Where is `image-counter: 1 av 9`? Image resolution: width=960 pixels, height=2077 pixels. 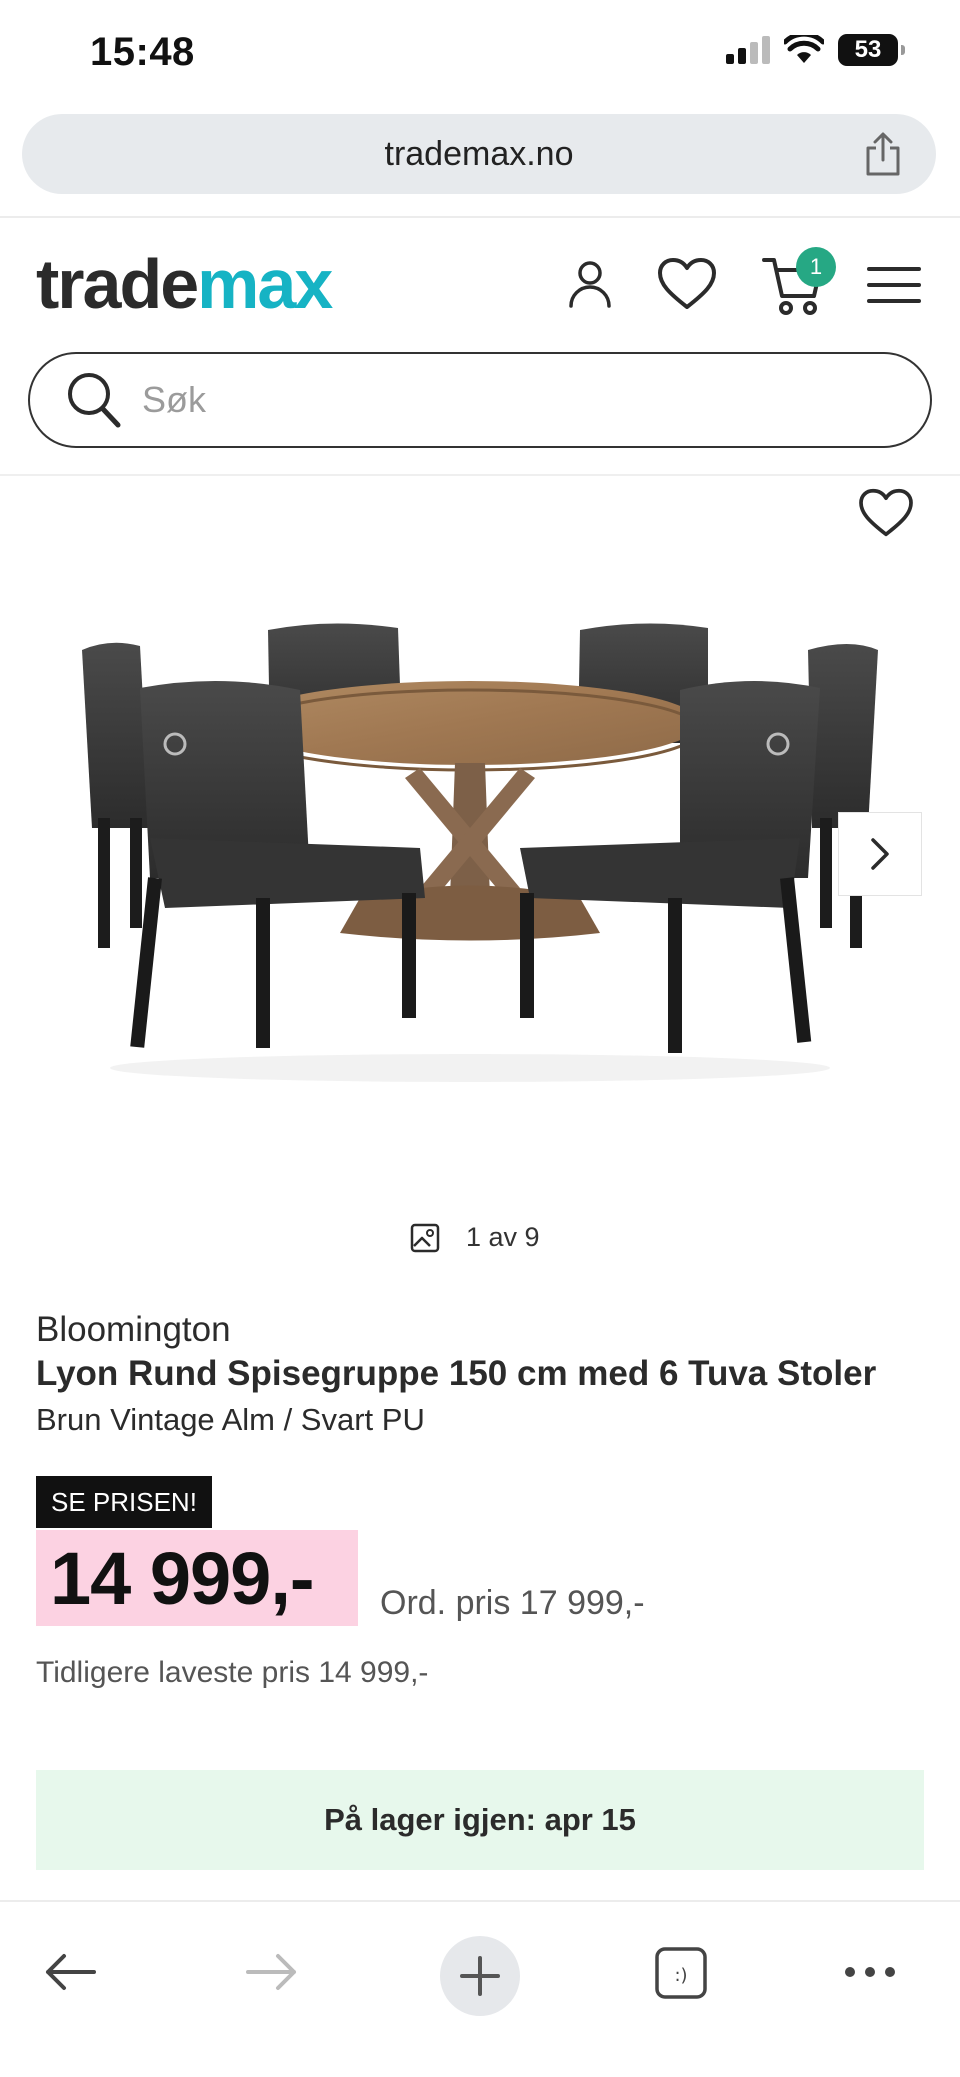
image-counter: 1 av 9 is located at coordinates (475, 1237).